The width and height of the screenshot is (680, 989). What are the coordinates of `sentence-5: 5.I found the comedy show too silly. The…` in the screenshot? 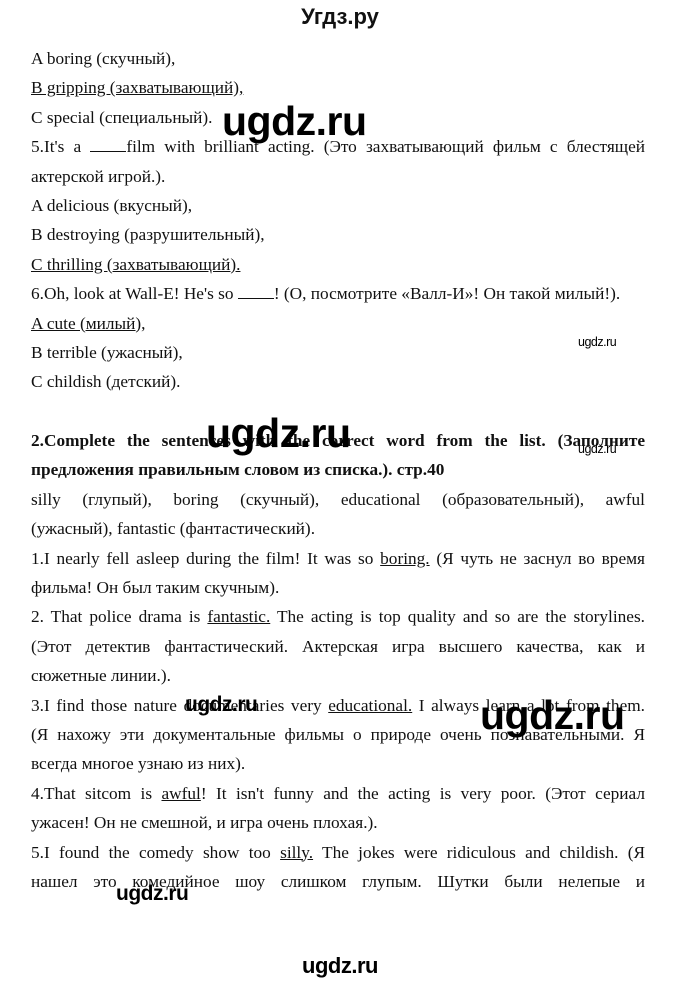 It's located at (338, 852).